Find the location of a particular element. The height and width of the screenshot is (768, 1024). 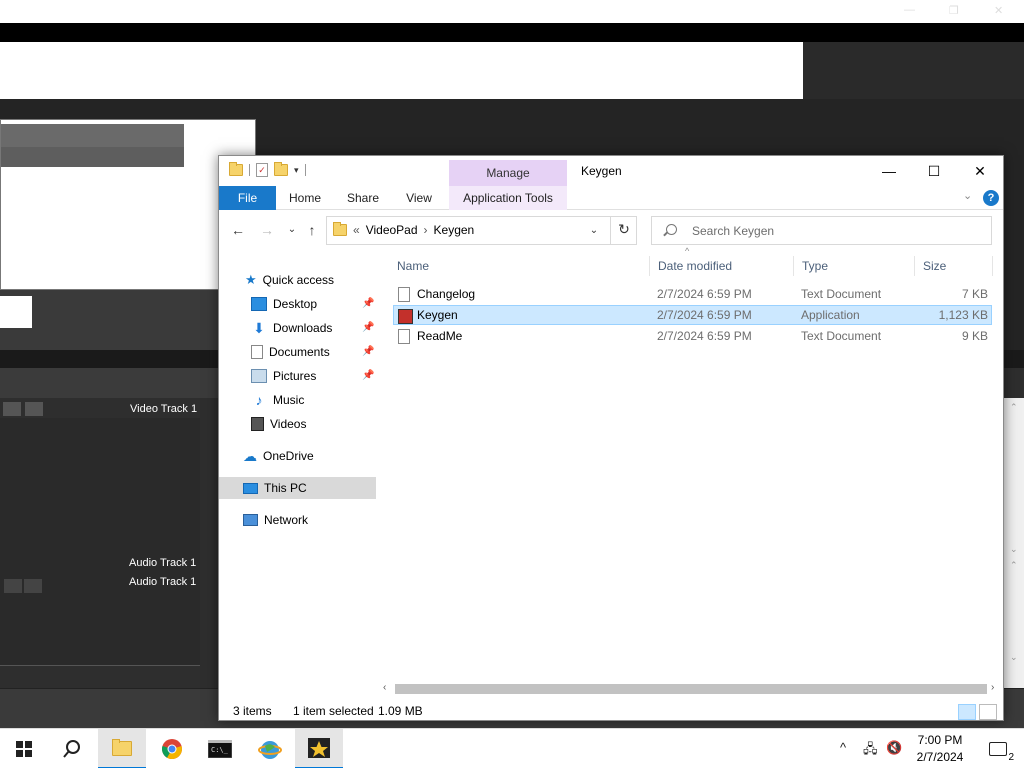

minimize-button: — is located at coordinates (889, 171).